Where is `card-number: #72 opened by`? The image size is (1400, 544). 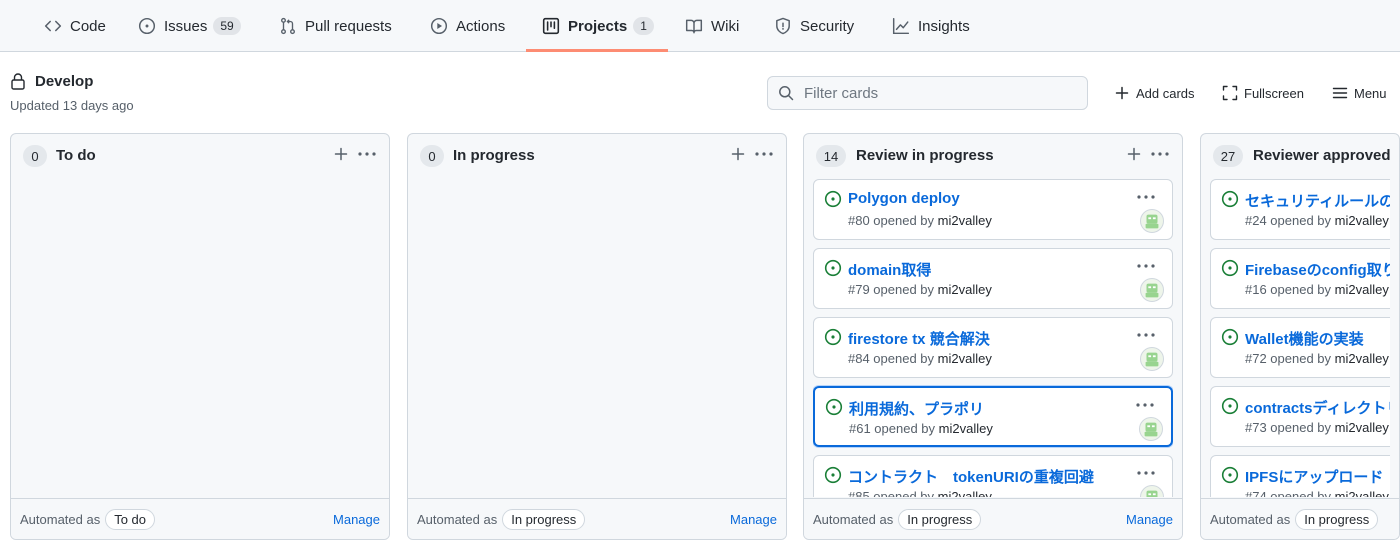 card-number: #72 opened by is located at coordinates (1288, 358).